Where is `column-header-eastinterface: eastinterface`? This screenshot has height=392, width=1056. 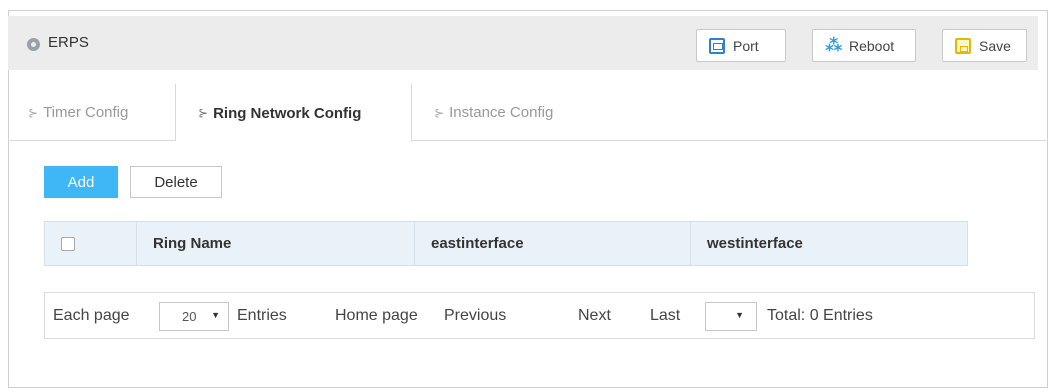 column-header-eastinterface: eastinterface is located at coordinates (553, 243).